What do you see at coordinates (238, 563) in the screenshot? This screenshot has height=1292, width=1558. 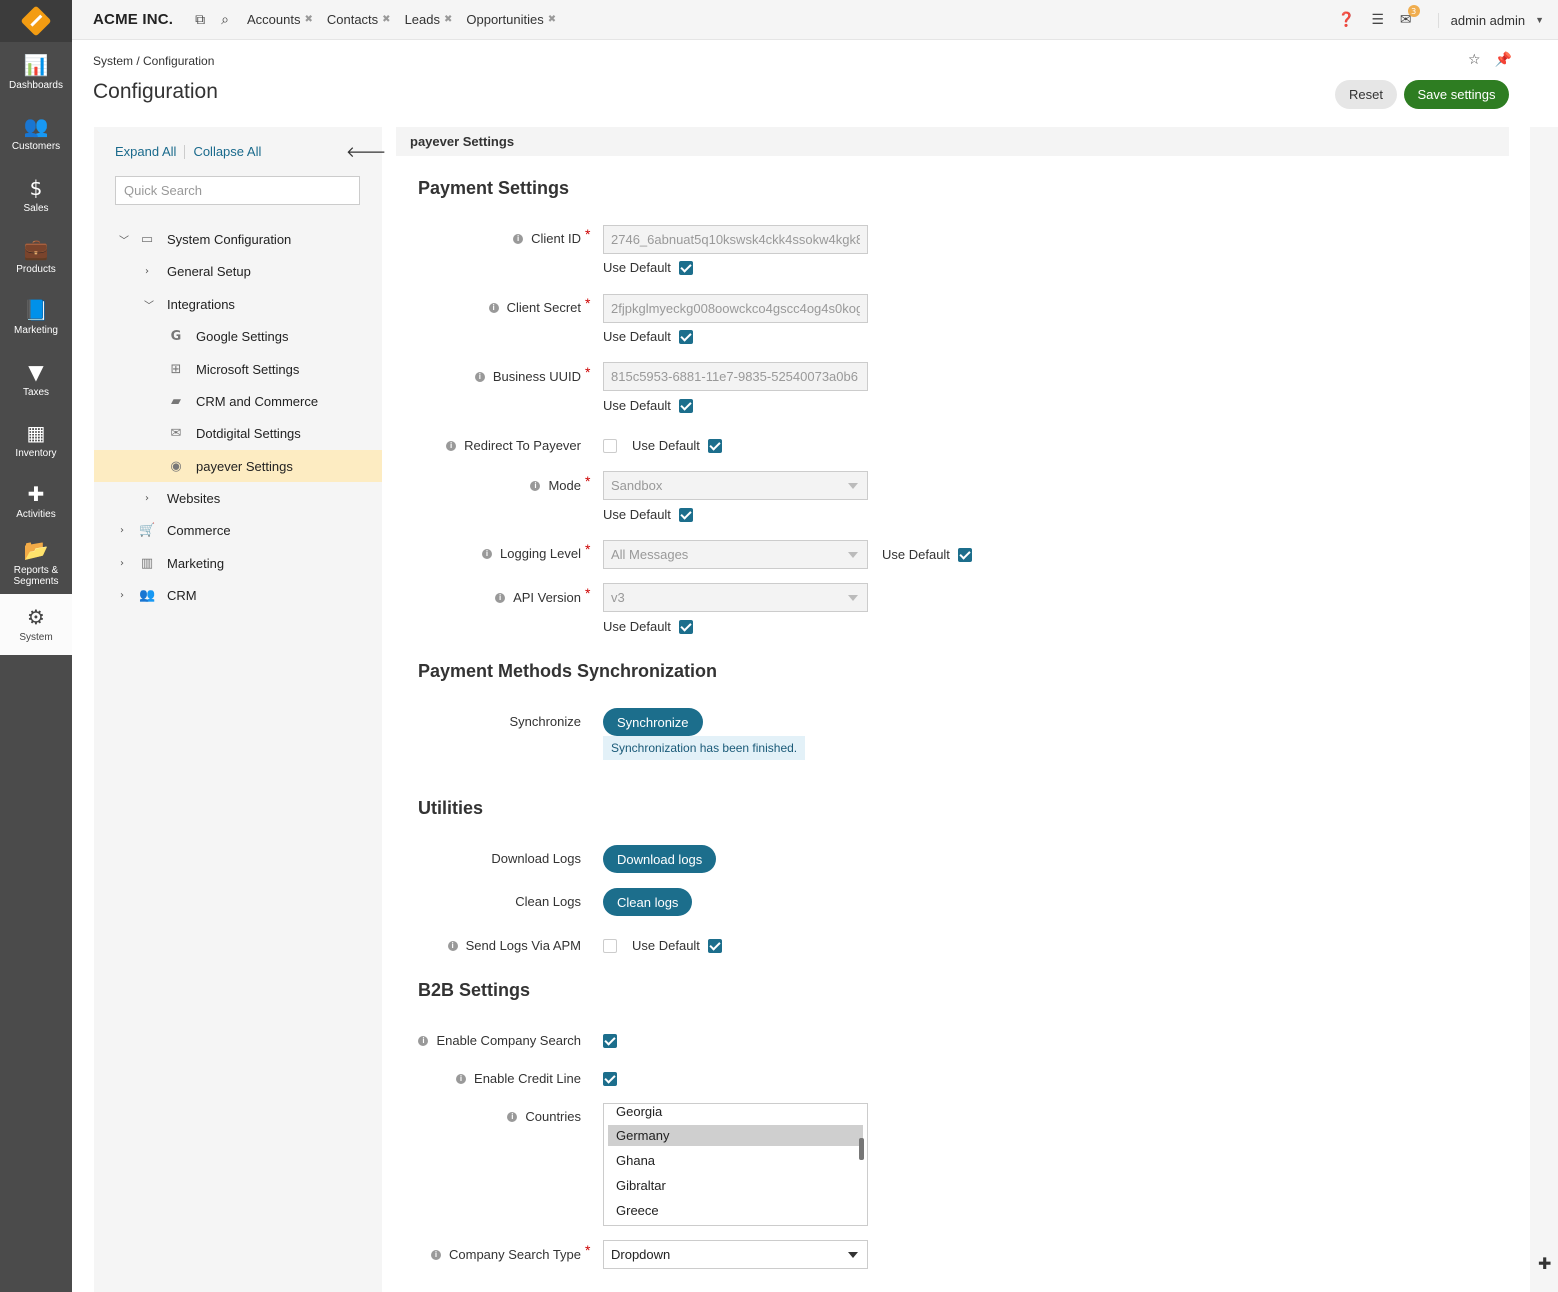 I see `tree-item-marketing: › ▥ Marketing` at bounding box center [238, 563].